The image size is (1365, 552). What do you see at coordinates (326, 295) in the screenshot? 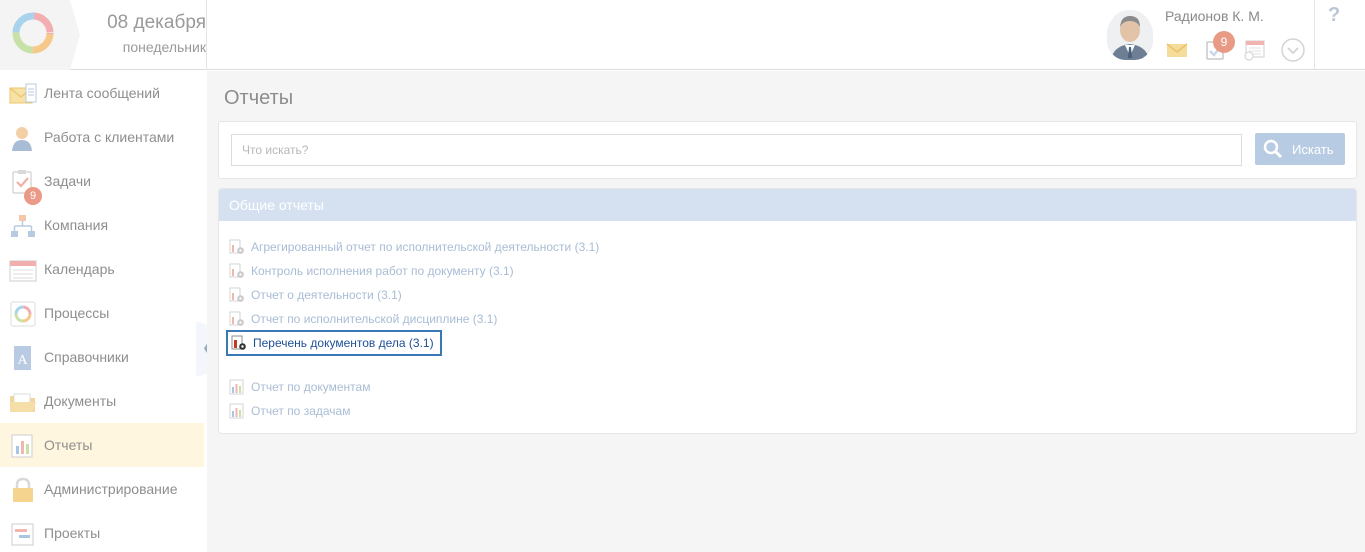
I see `report-label: Отчет о деятельности (3.1)` at bounding box center [326, 295].